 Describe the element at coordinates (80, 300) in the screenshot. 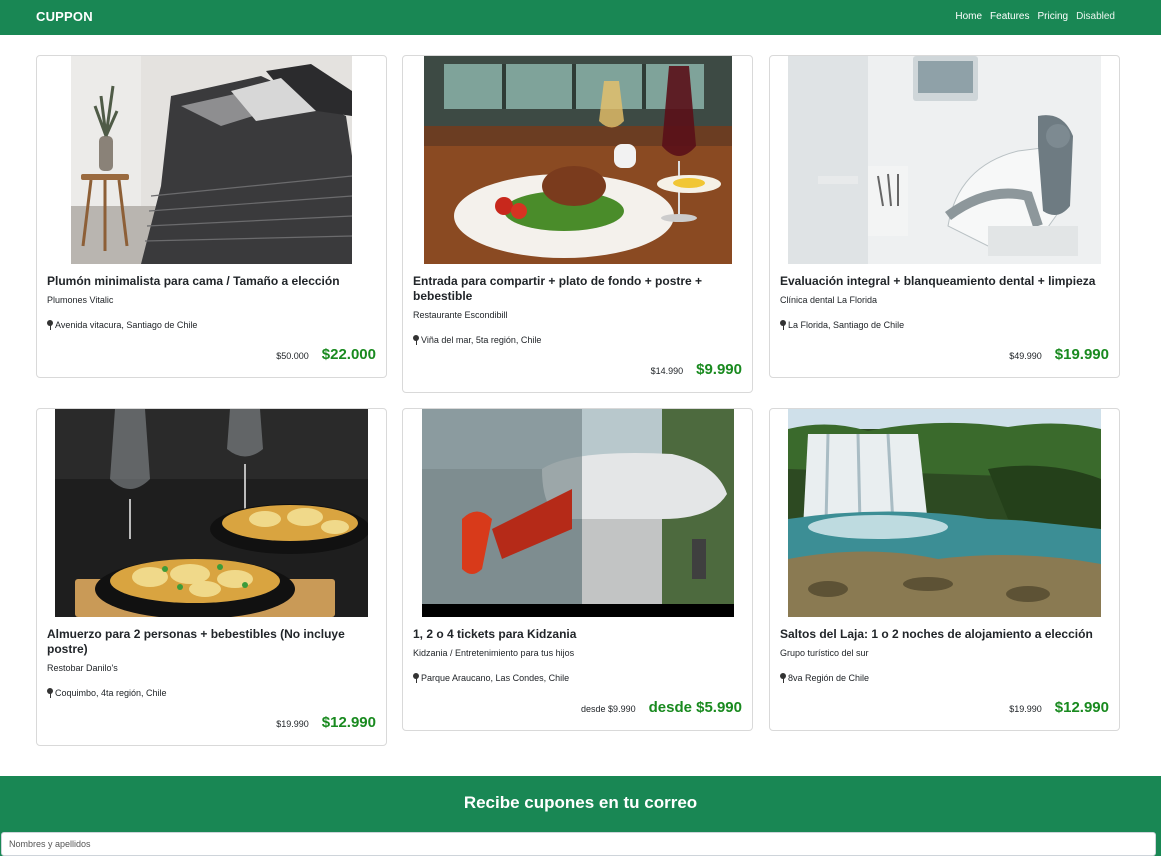

I see `merchant-name: Plumones Vitalic` at that location.